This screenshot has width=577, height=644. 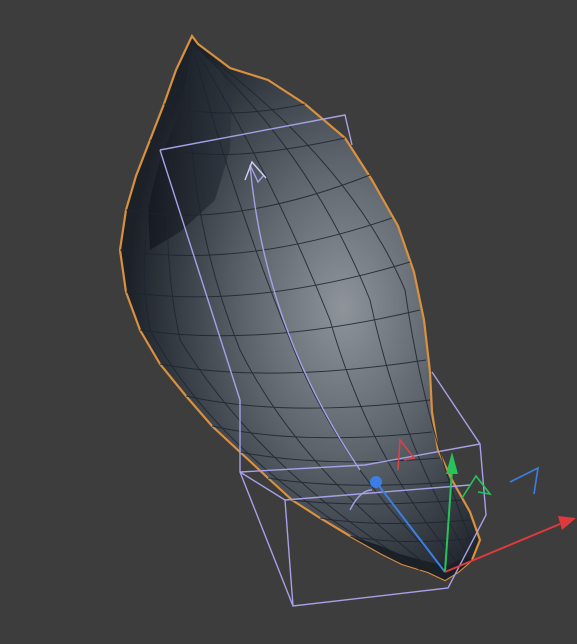 What do you see at coordinates (452, 463) in the screenshot?
I see `axis-y-handle` at bounding box center [452, 463].